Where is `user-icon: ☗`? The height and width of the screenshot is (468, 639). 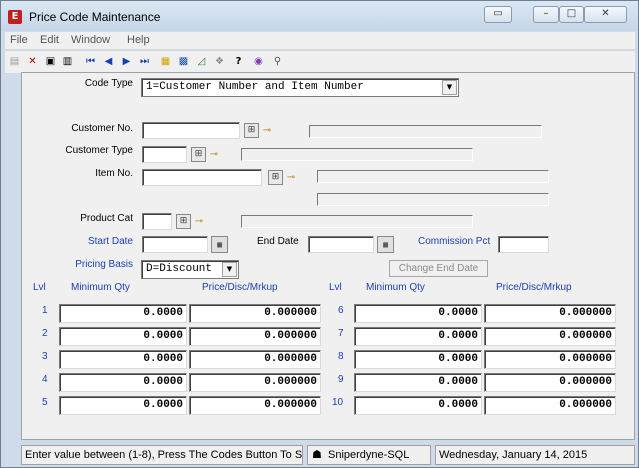
user-icon: ☗ is located at coordinates (317, 454).